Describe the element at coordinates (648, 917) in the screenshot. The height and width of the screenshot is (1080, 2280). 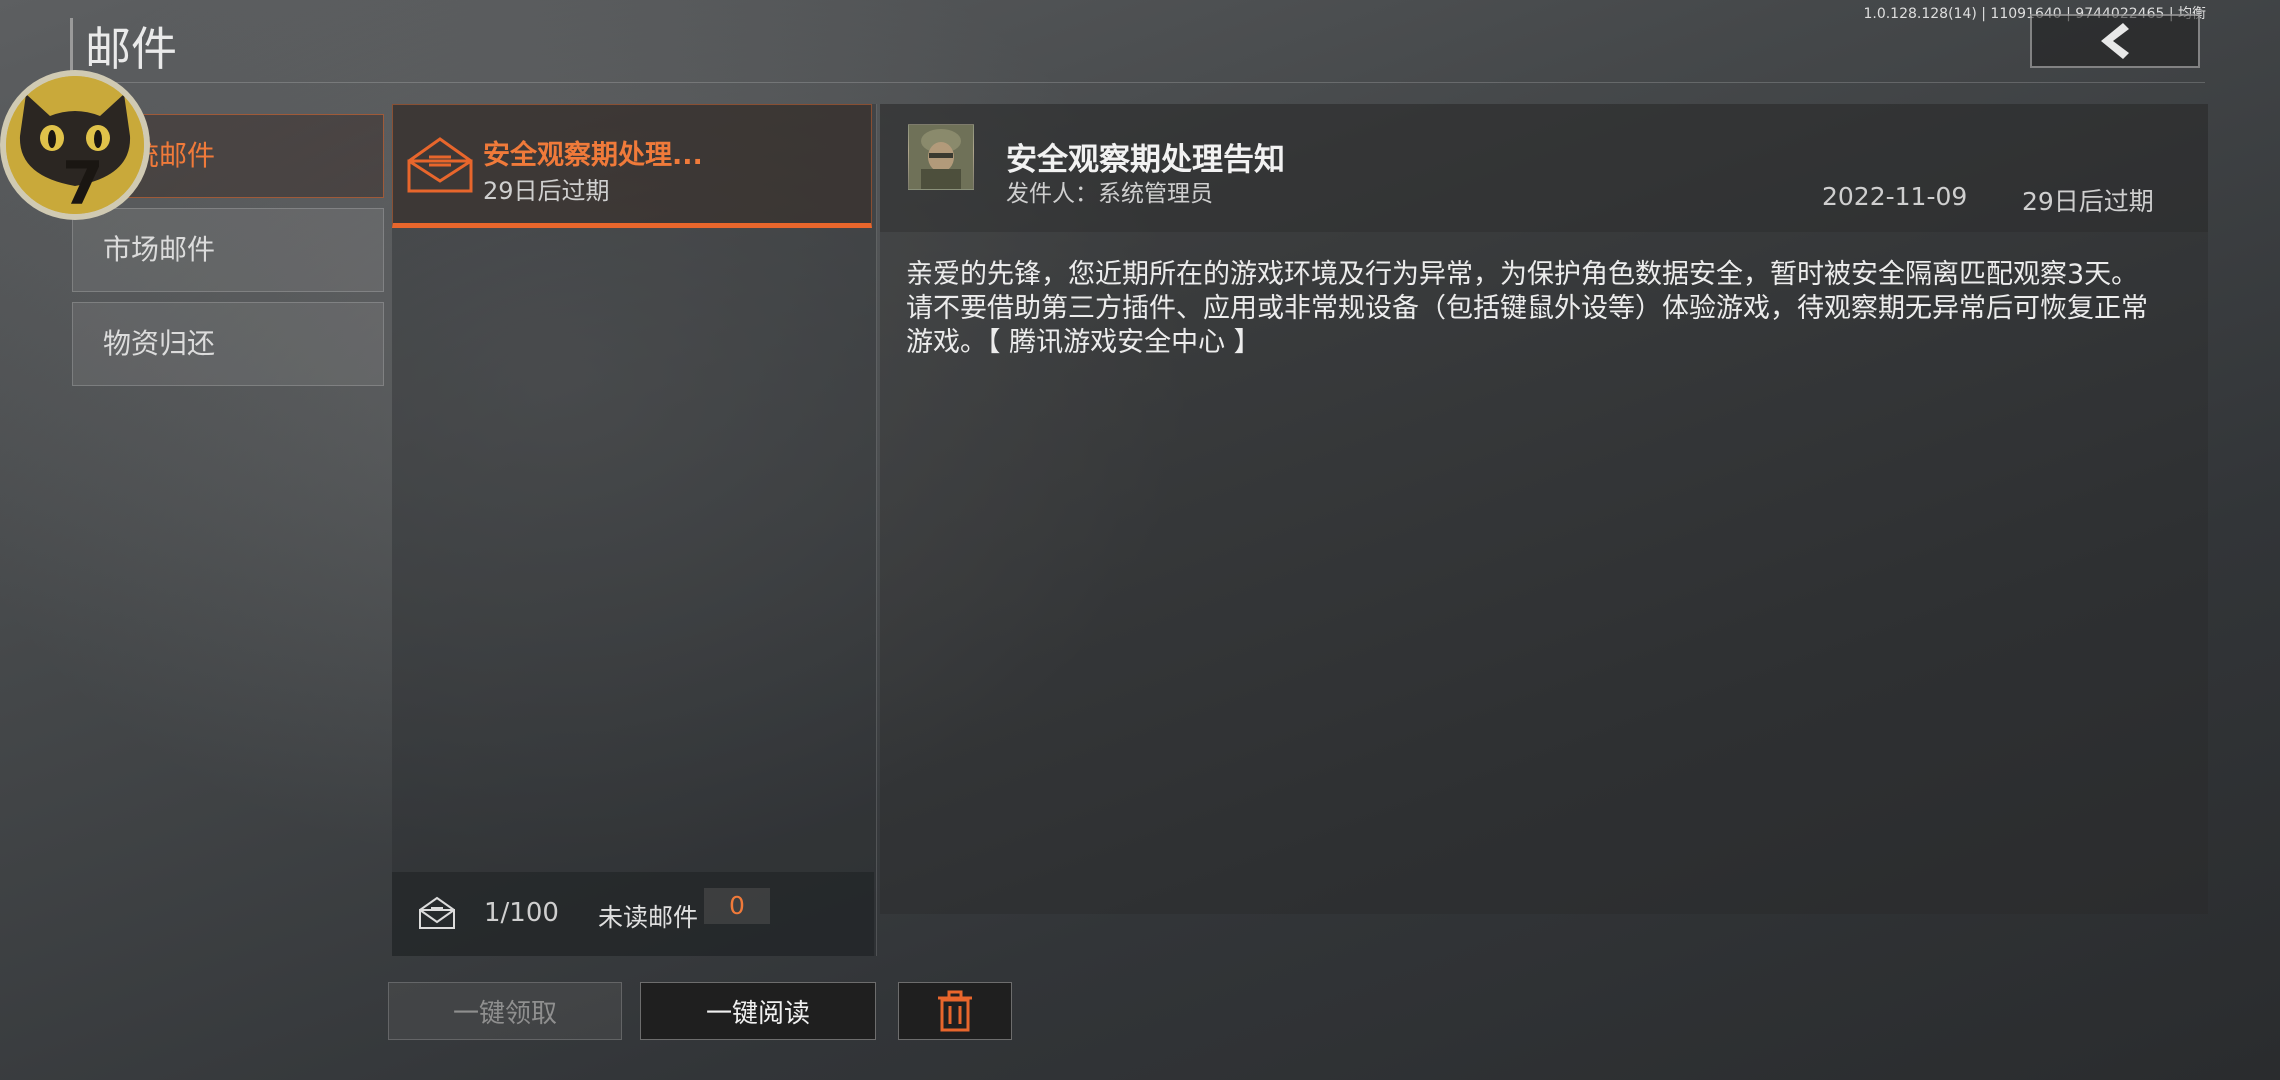
I see `unread-label: 未读邮件` at that location.